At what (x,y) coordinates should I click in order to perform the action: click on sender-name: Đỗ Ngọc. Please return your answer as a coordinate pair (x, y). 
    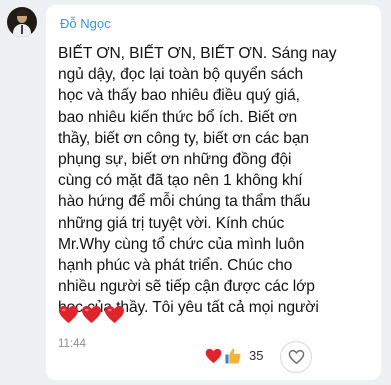
    Looking at the image, I should click on (85, 23).